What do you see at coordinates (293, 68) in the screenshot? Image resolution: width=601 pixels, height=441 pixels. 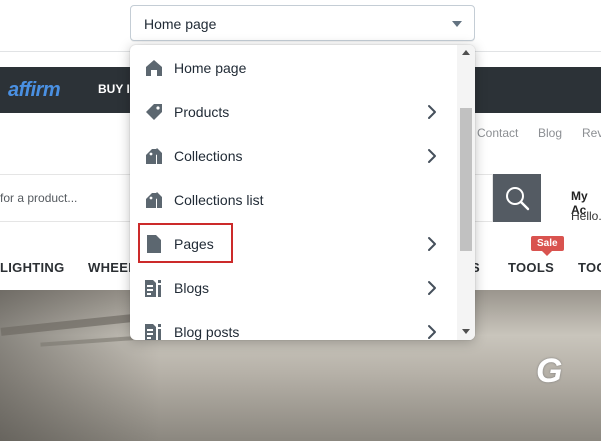 I see `menu-item-home-page: Home page` at bounding box center [293, 68].